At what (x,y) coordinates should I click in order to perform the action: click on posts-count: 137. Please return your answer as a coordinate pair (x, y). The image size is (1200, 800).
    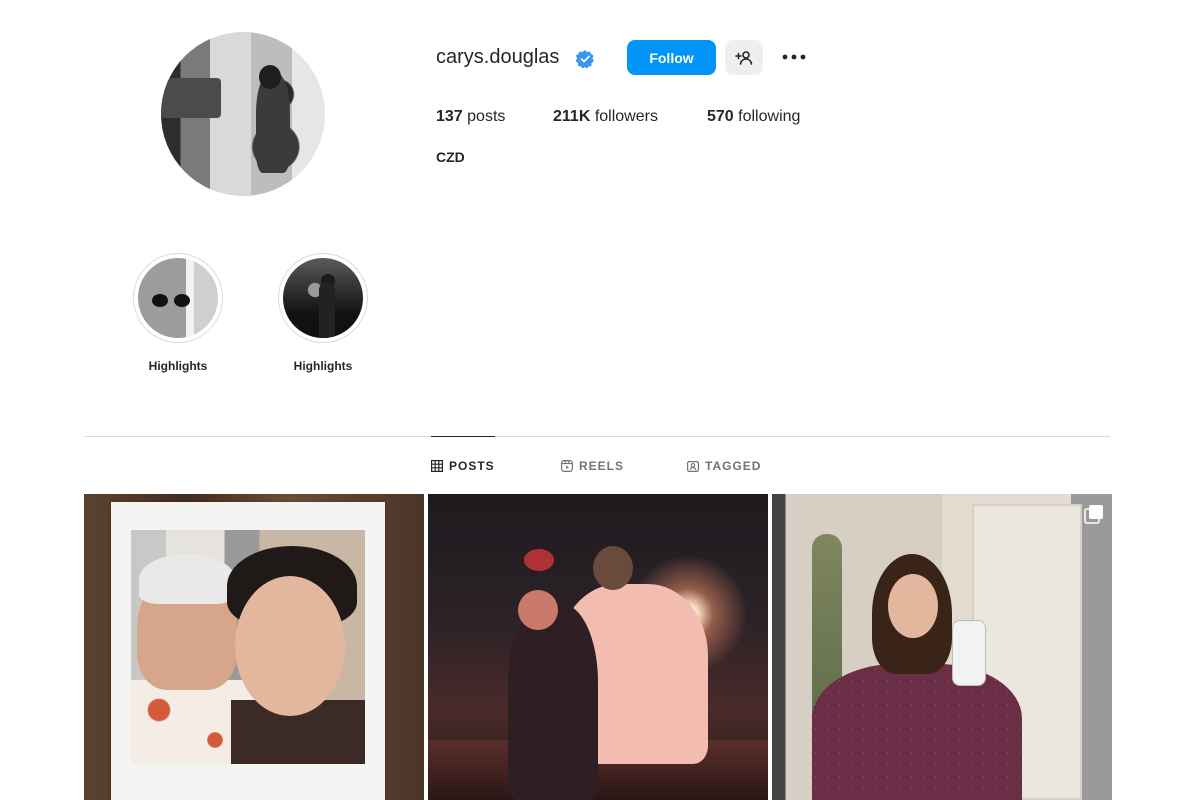
    Looking at the image, I should click on (449, 116).